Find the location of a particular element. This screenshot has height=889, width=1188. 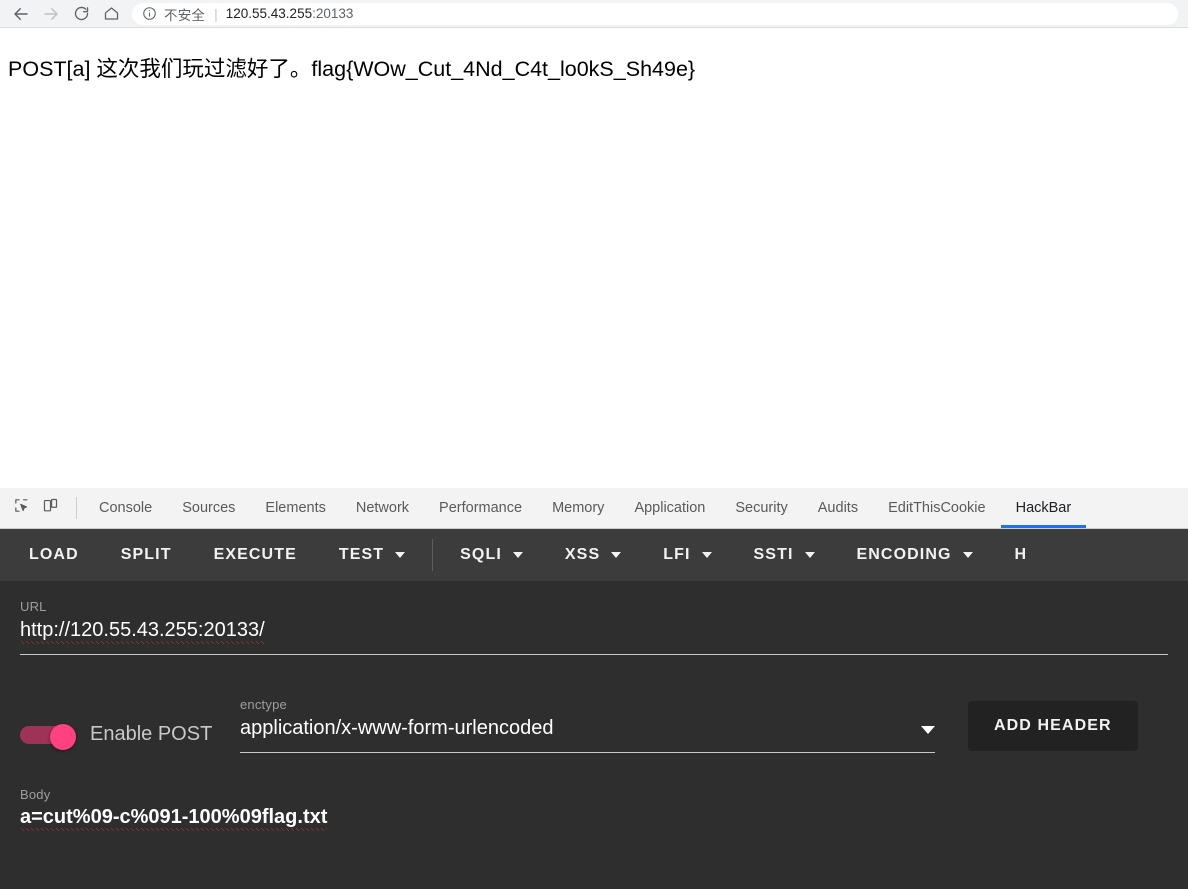

tab-label: Sources is located at coordinates (209, 508).